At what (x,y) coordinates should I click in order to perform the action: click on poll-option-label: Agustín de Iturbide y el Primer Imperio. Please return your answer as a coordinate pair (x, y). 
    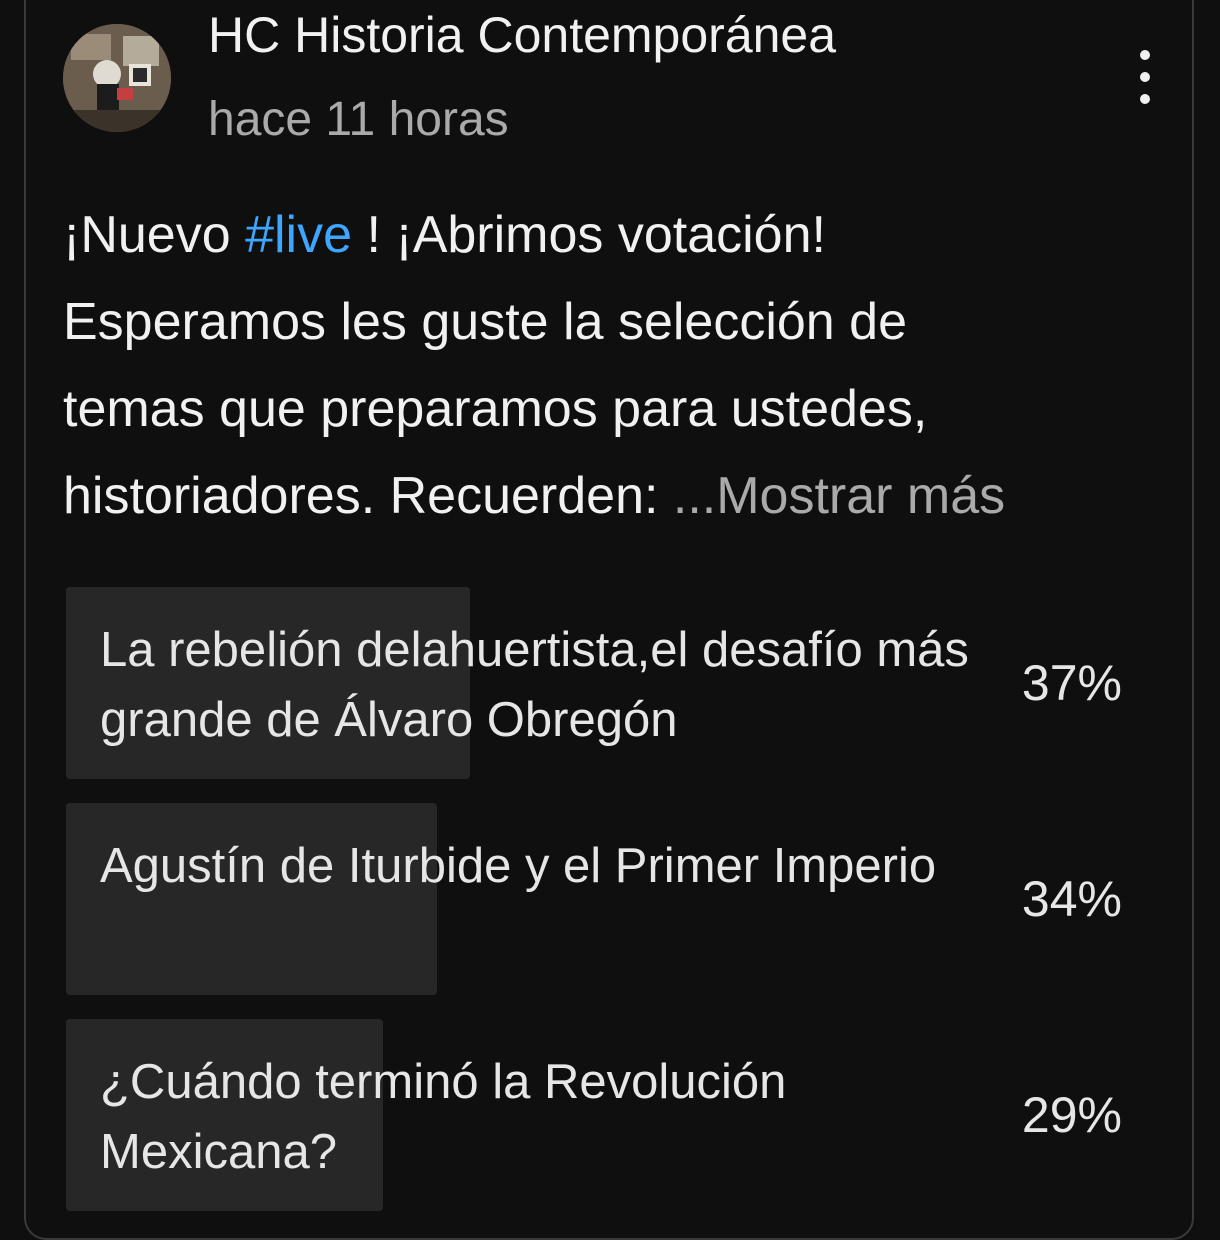
    Looking at the image, I should click on (518, 866).